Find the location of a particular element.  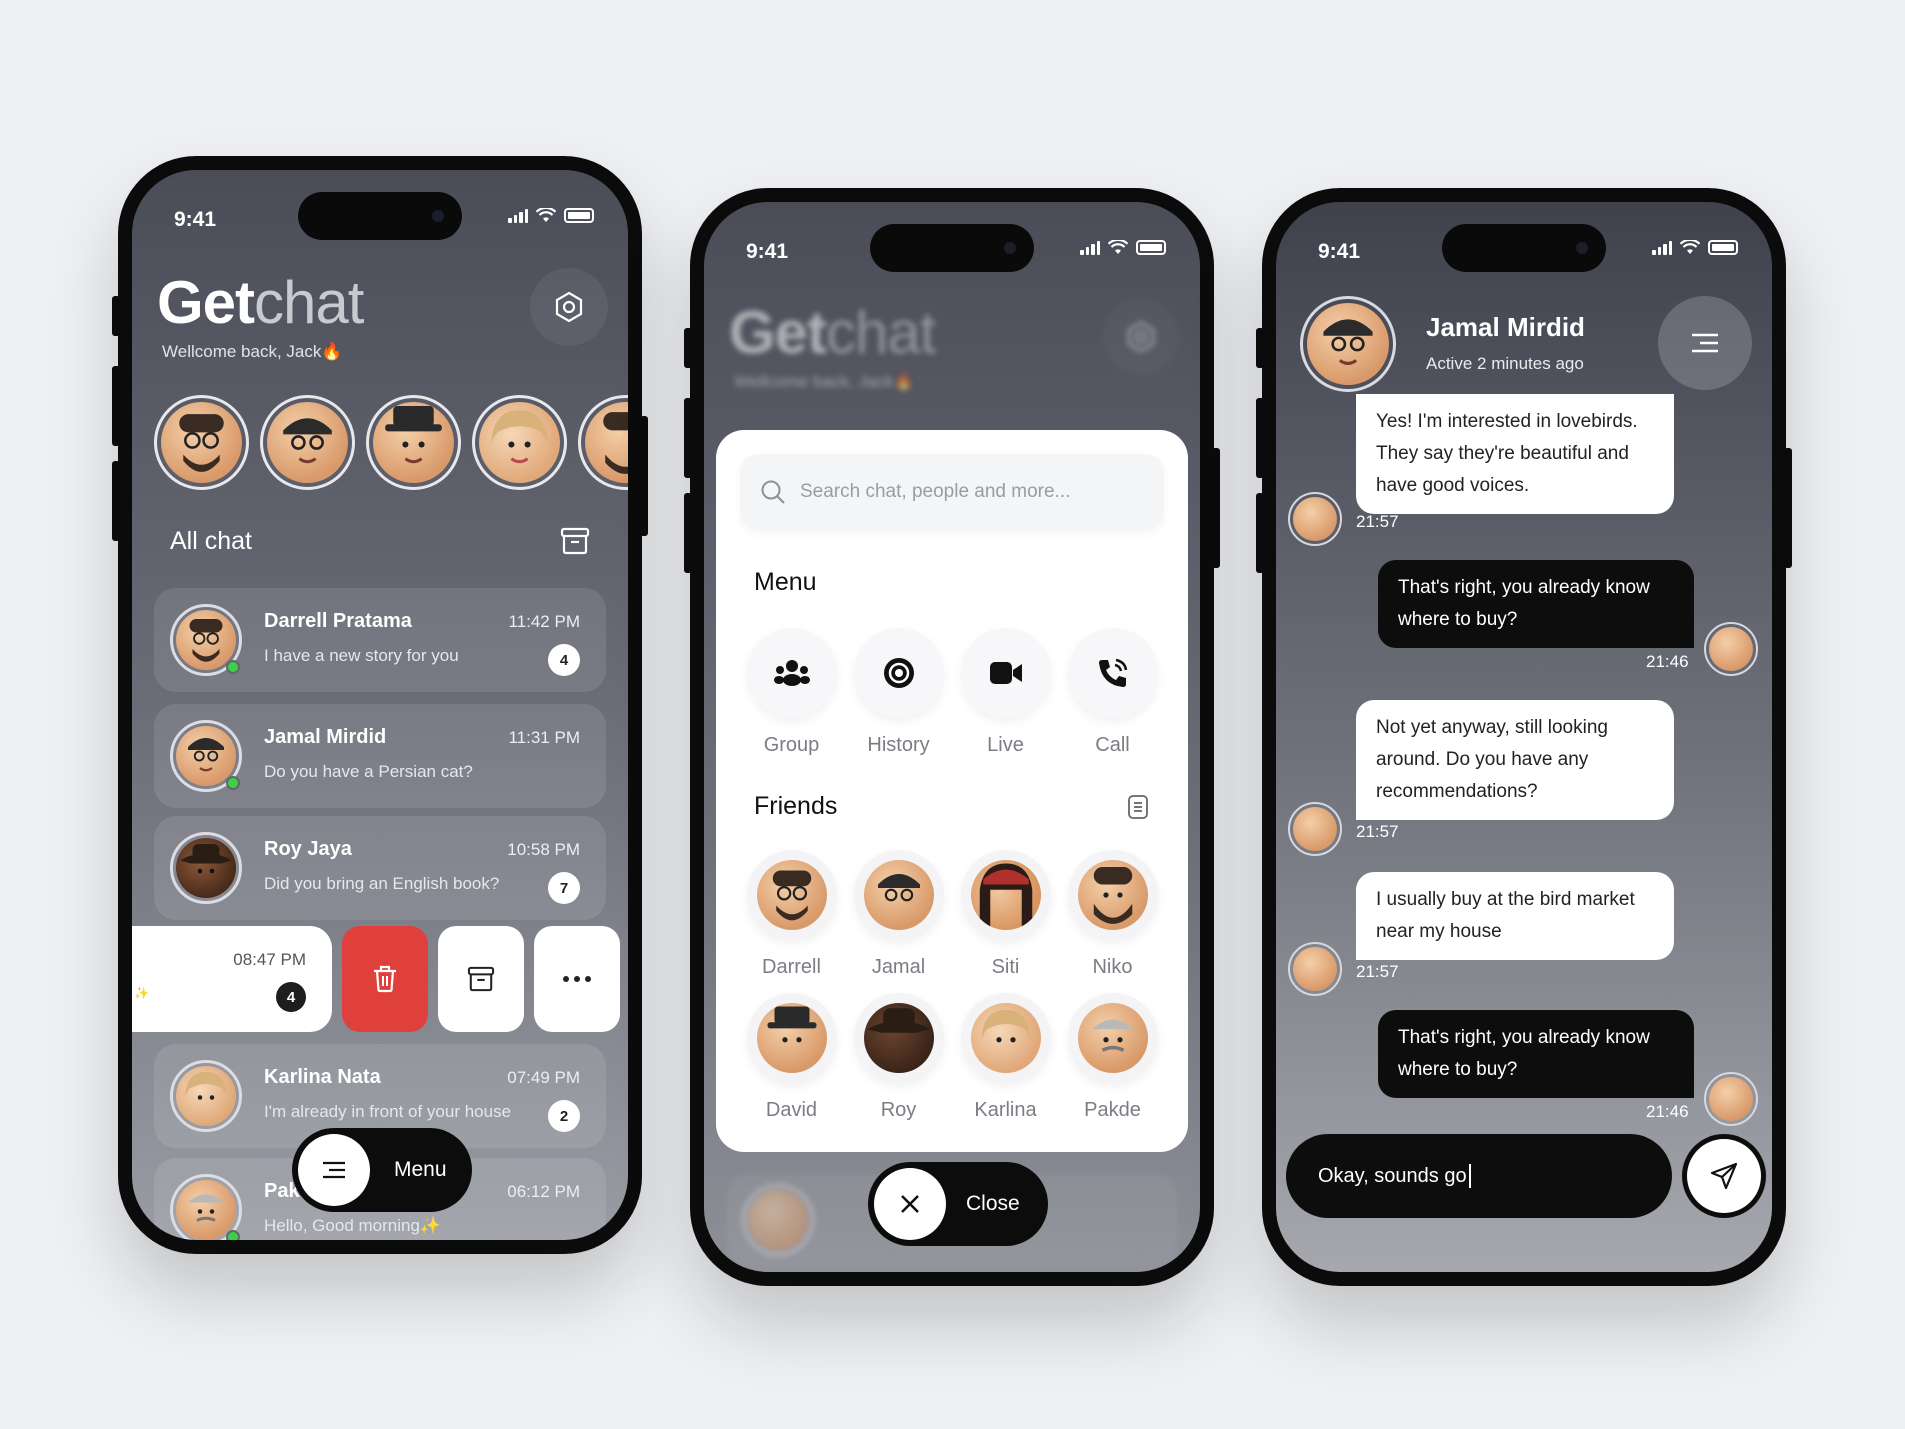

chat-time: 11:31 PM is located at coordinates (544, 737).